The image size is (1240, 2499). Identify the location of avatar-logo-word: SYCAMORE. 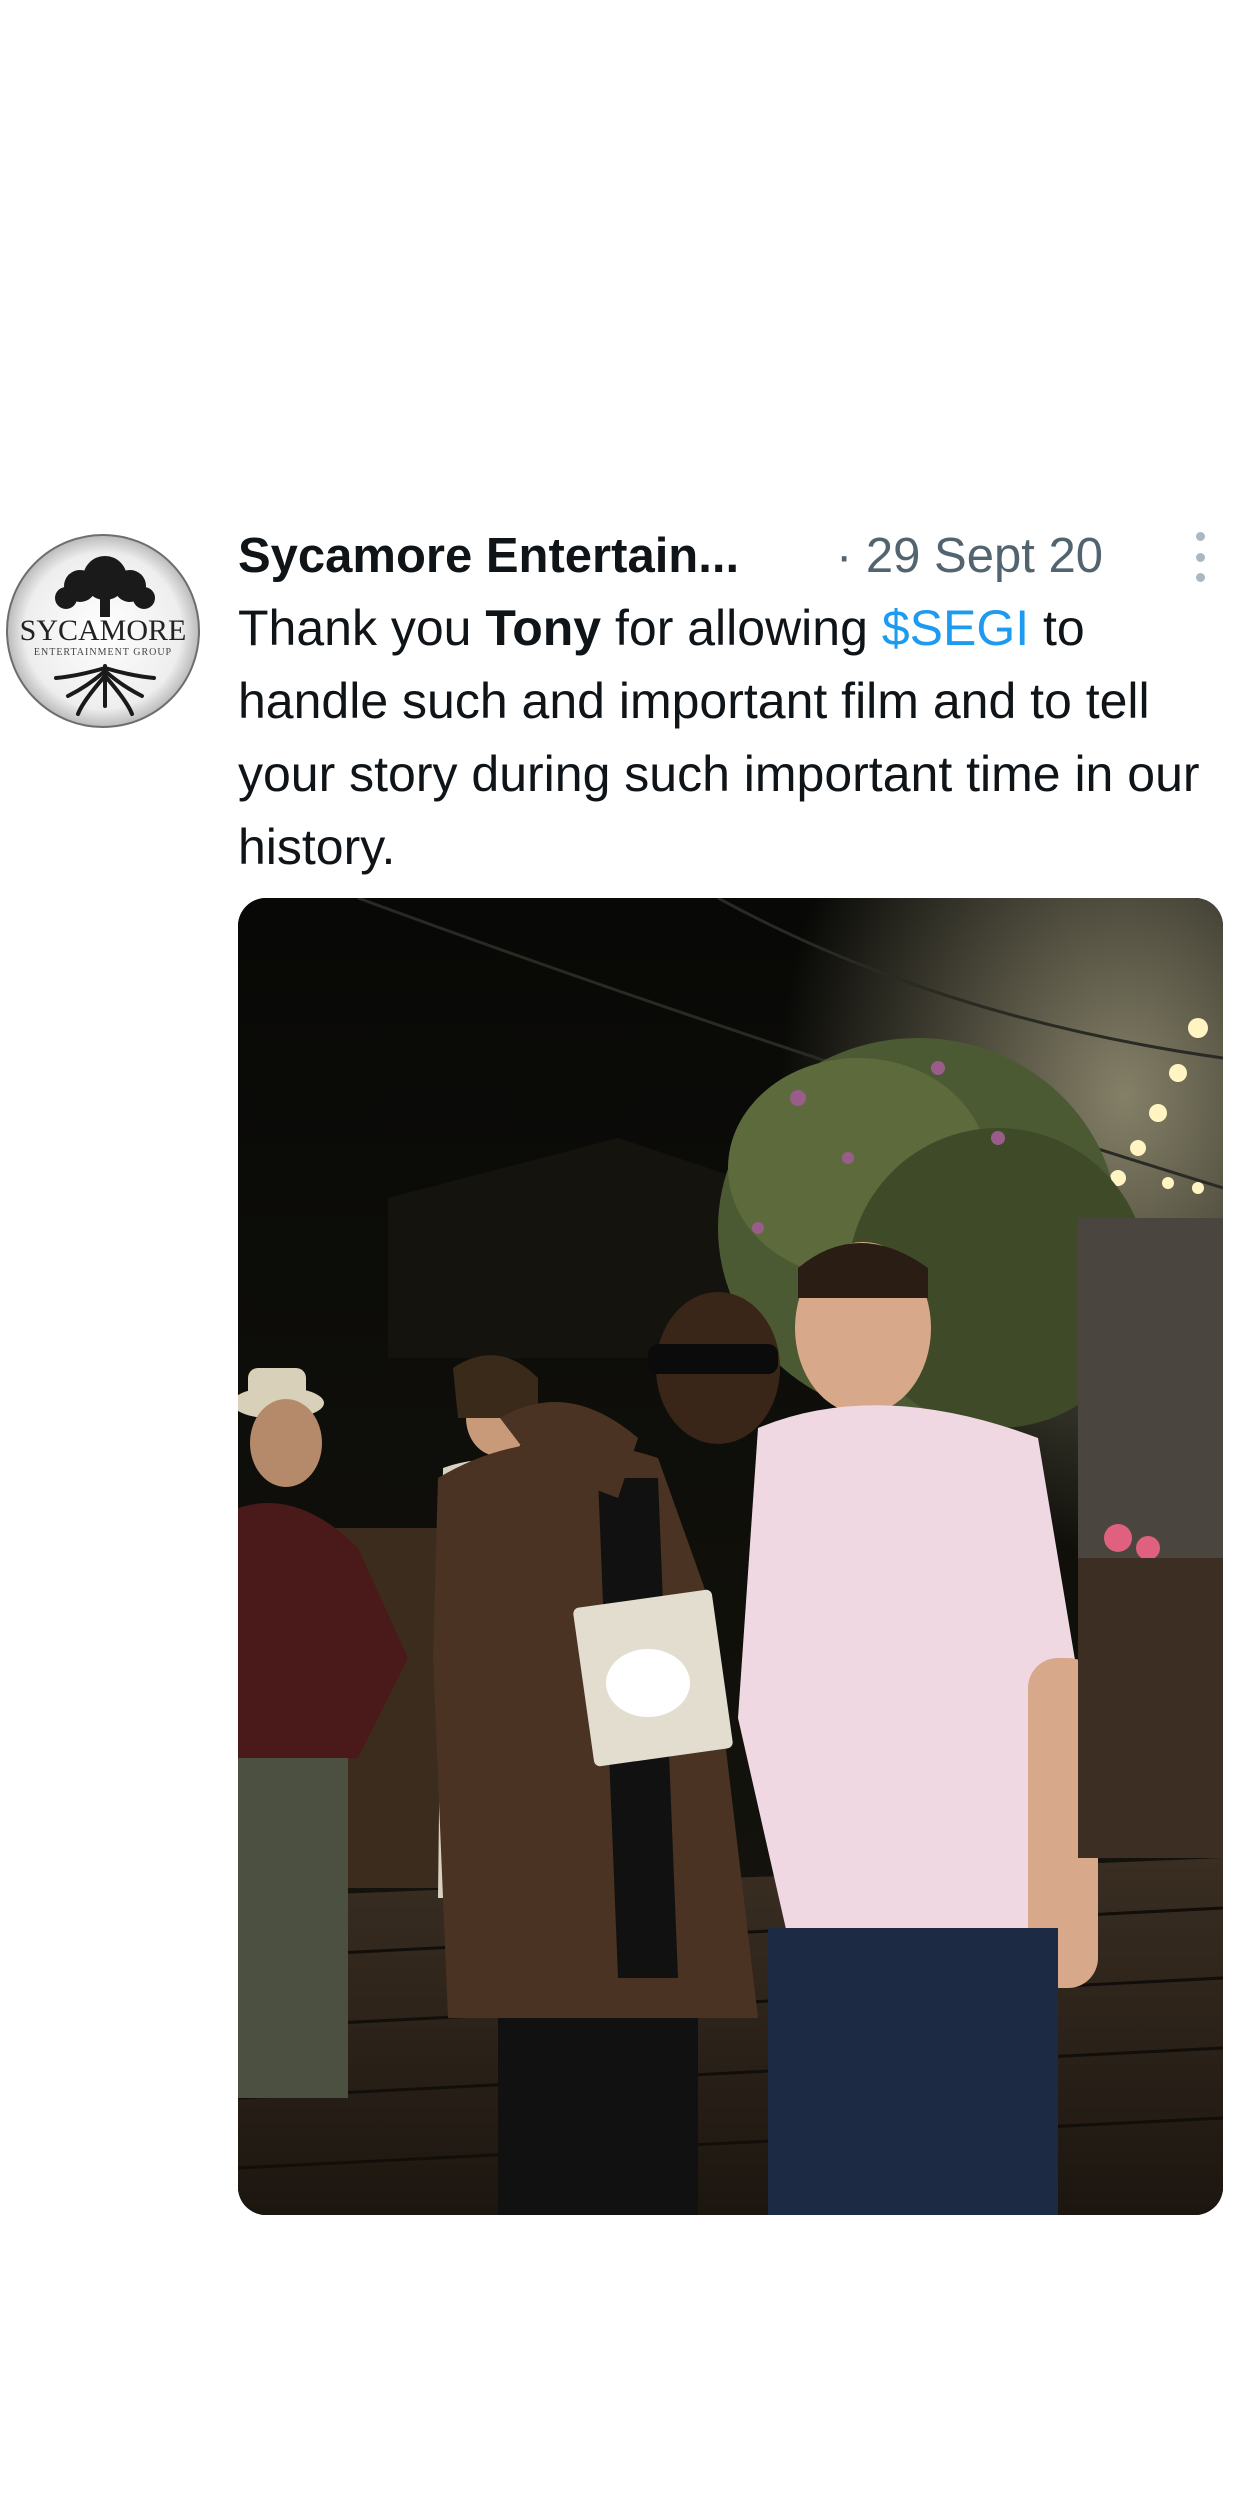
(103, 630).